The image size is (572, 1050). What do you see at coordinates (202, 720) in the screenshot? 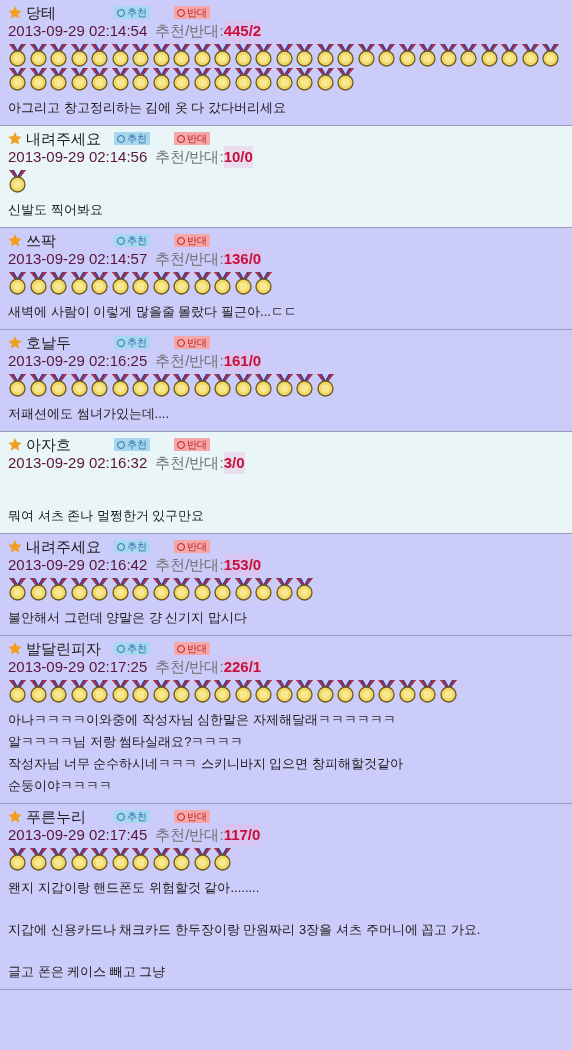
I see `comment-text: 아나ㅋㅋㅋㅋ이와중에 작성자님 심한말은 자제해달래ㅋㅋㅋㅋㅋㅋ` at bounding box center [202, 720].